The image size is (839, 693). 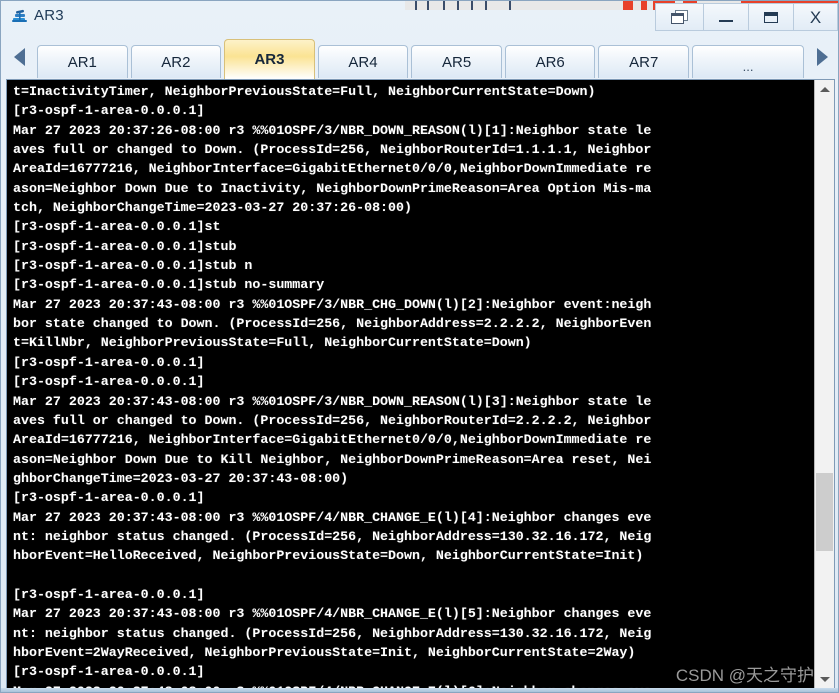 I want to click on restore-button, so click(x=679, y=17).